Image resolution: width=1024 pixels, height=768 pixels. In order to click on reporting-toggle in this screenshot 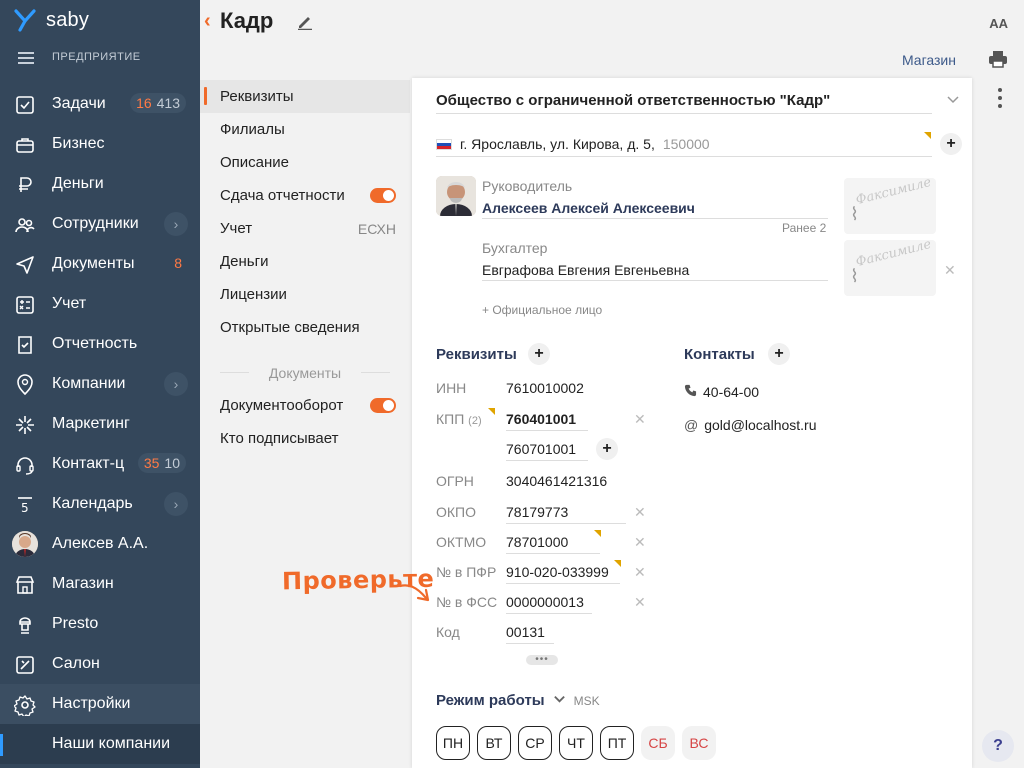, I will do `click(383, 195)`.